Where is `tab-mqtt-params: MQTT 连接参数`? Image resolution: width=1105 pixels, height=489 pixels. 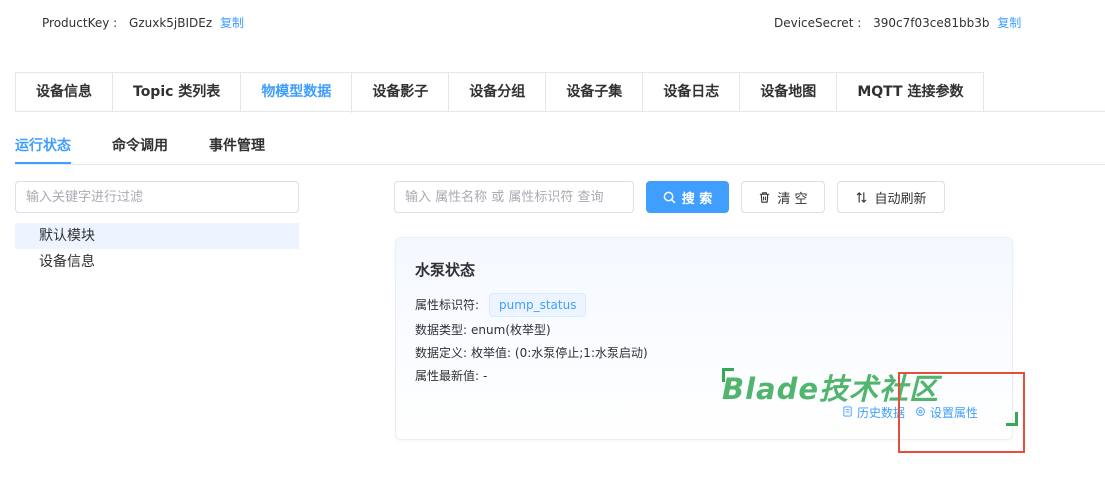 tab-mqtt-params: MQTT 连接参数 is located at coordinates (910, 92).